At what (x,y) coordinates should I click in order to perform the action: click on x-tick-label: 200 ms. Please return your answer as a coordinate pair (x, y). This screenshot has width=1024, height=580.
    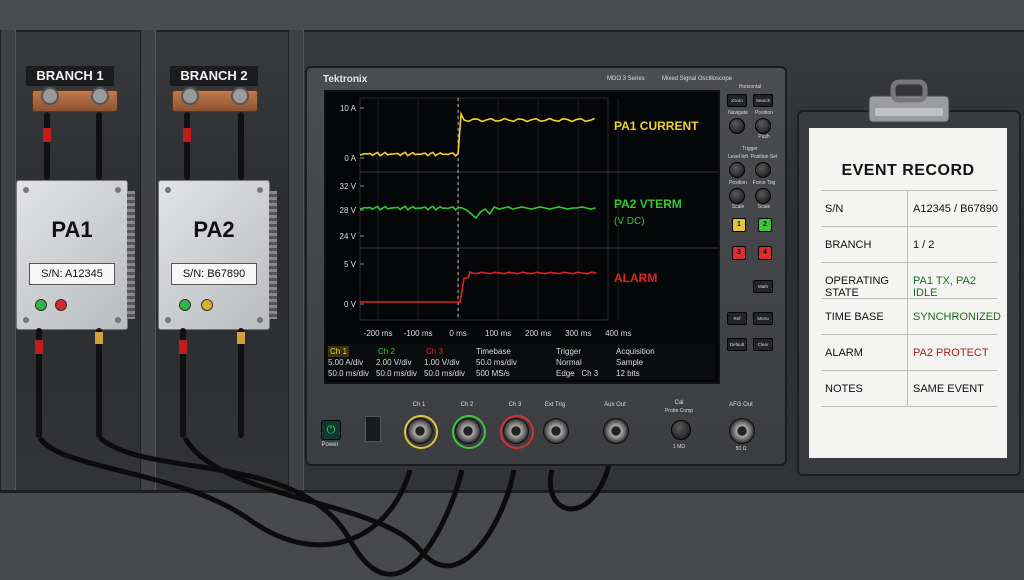
    Looking at the image, I should click on (538, 333).